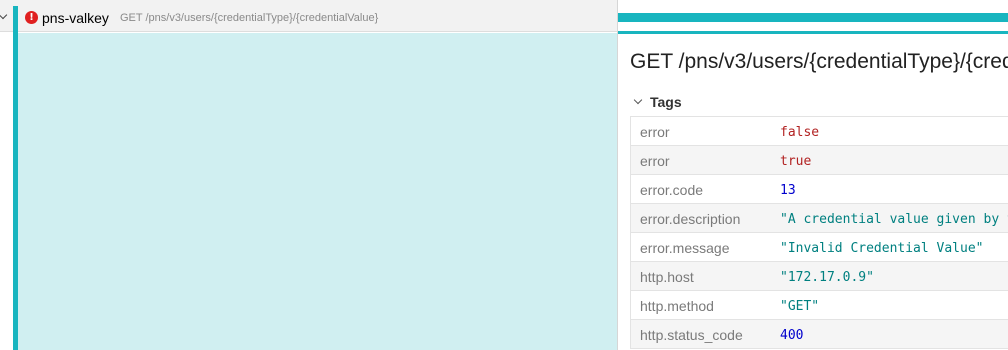 This screenshot has width=1008, height=350. Describe the element at coordinates (31, 17) in the screenshot. I see `error-icon: !` at that location.